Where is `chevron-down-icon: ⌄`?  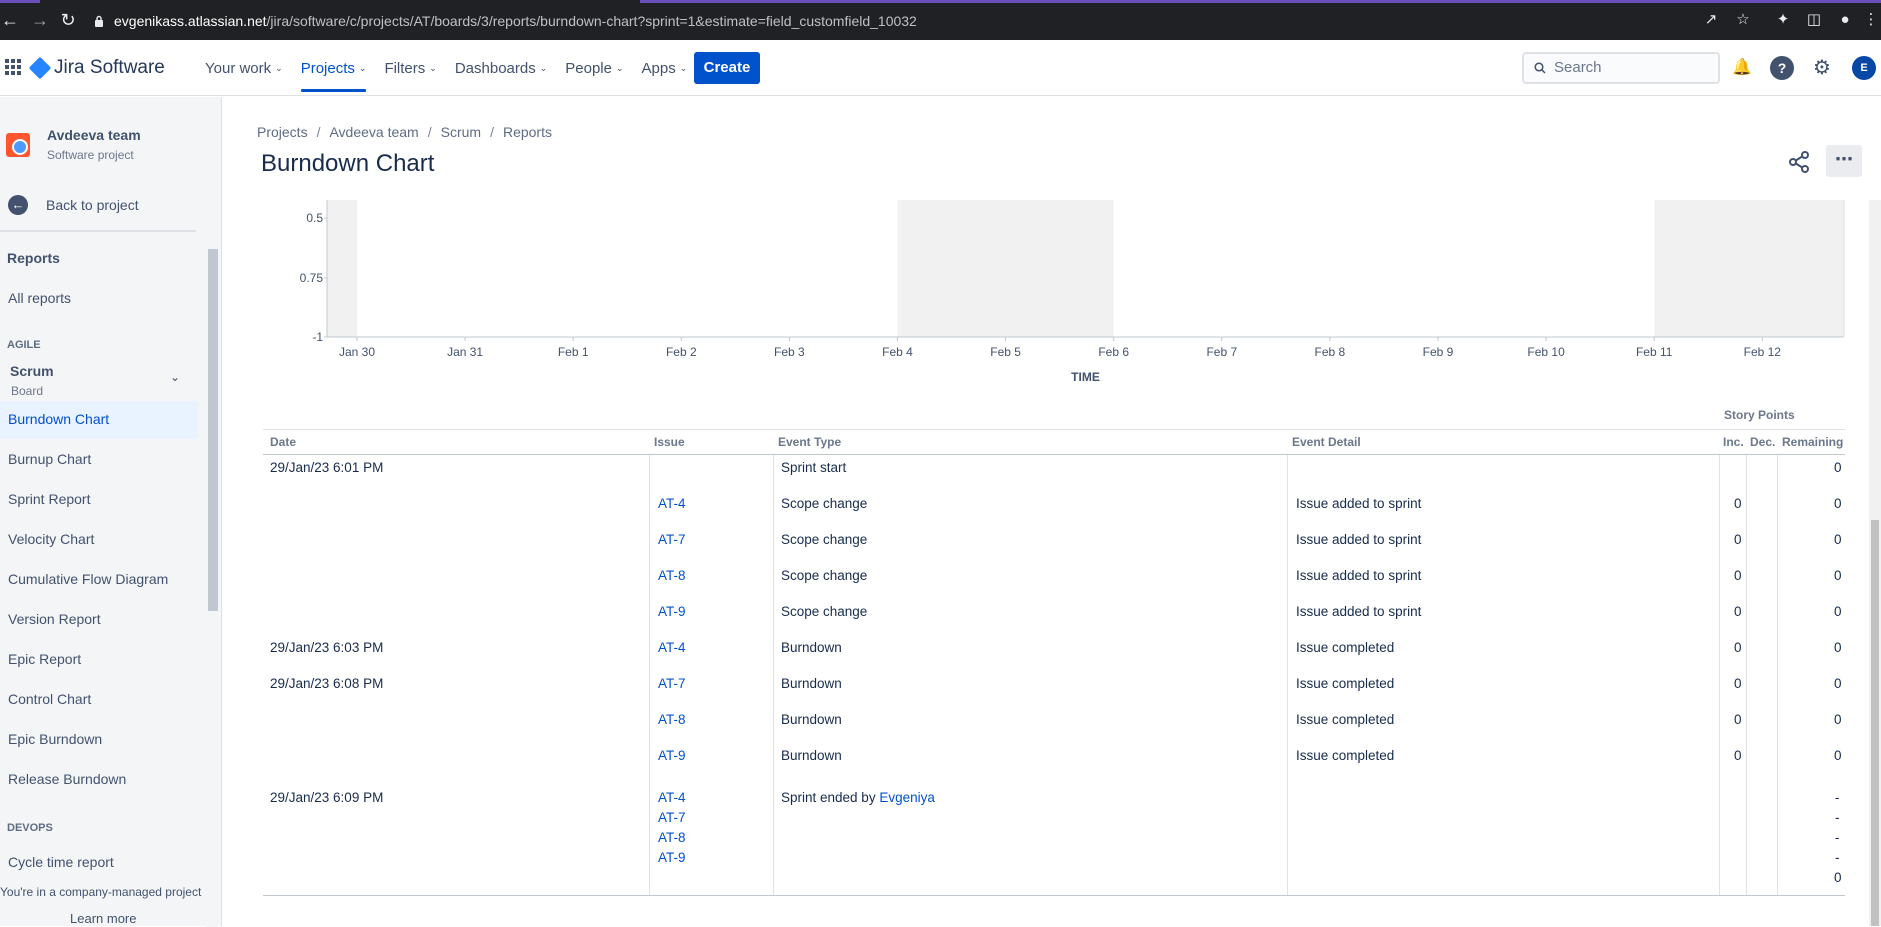 chevron-down-icon: ⌄ is located at coordinates (279, 67).